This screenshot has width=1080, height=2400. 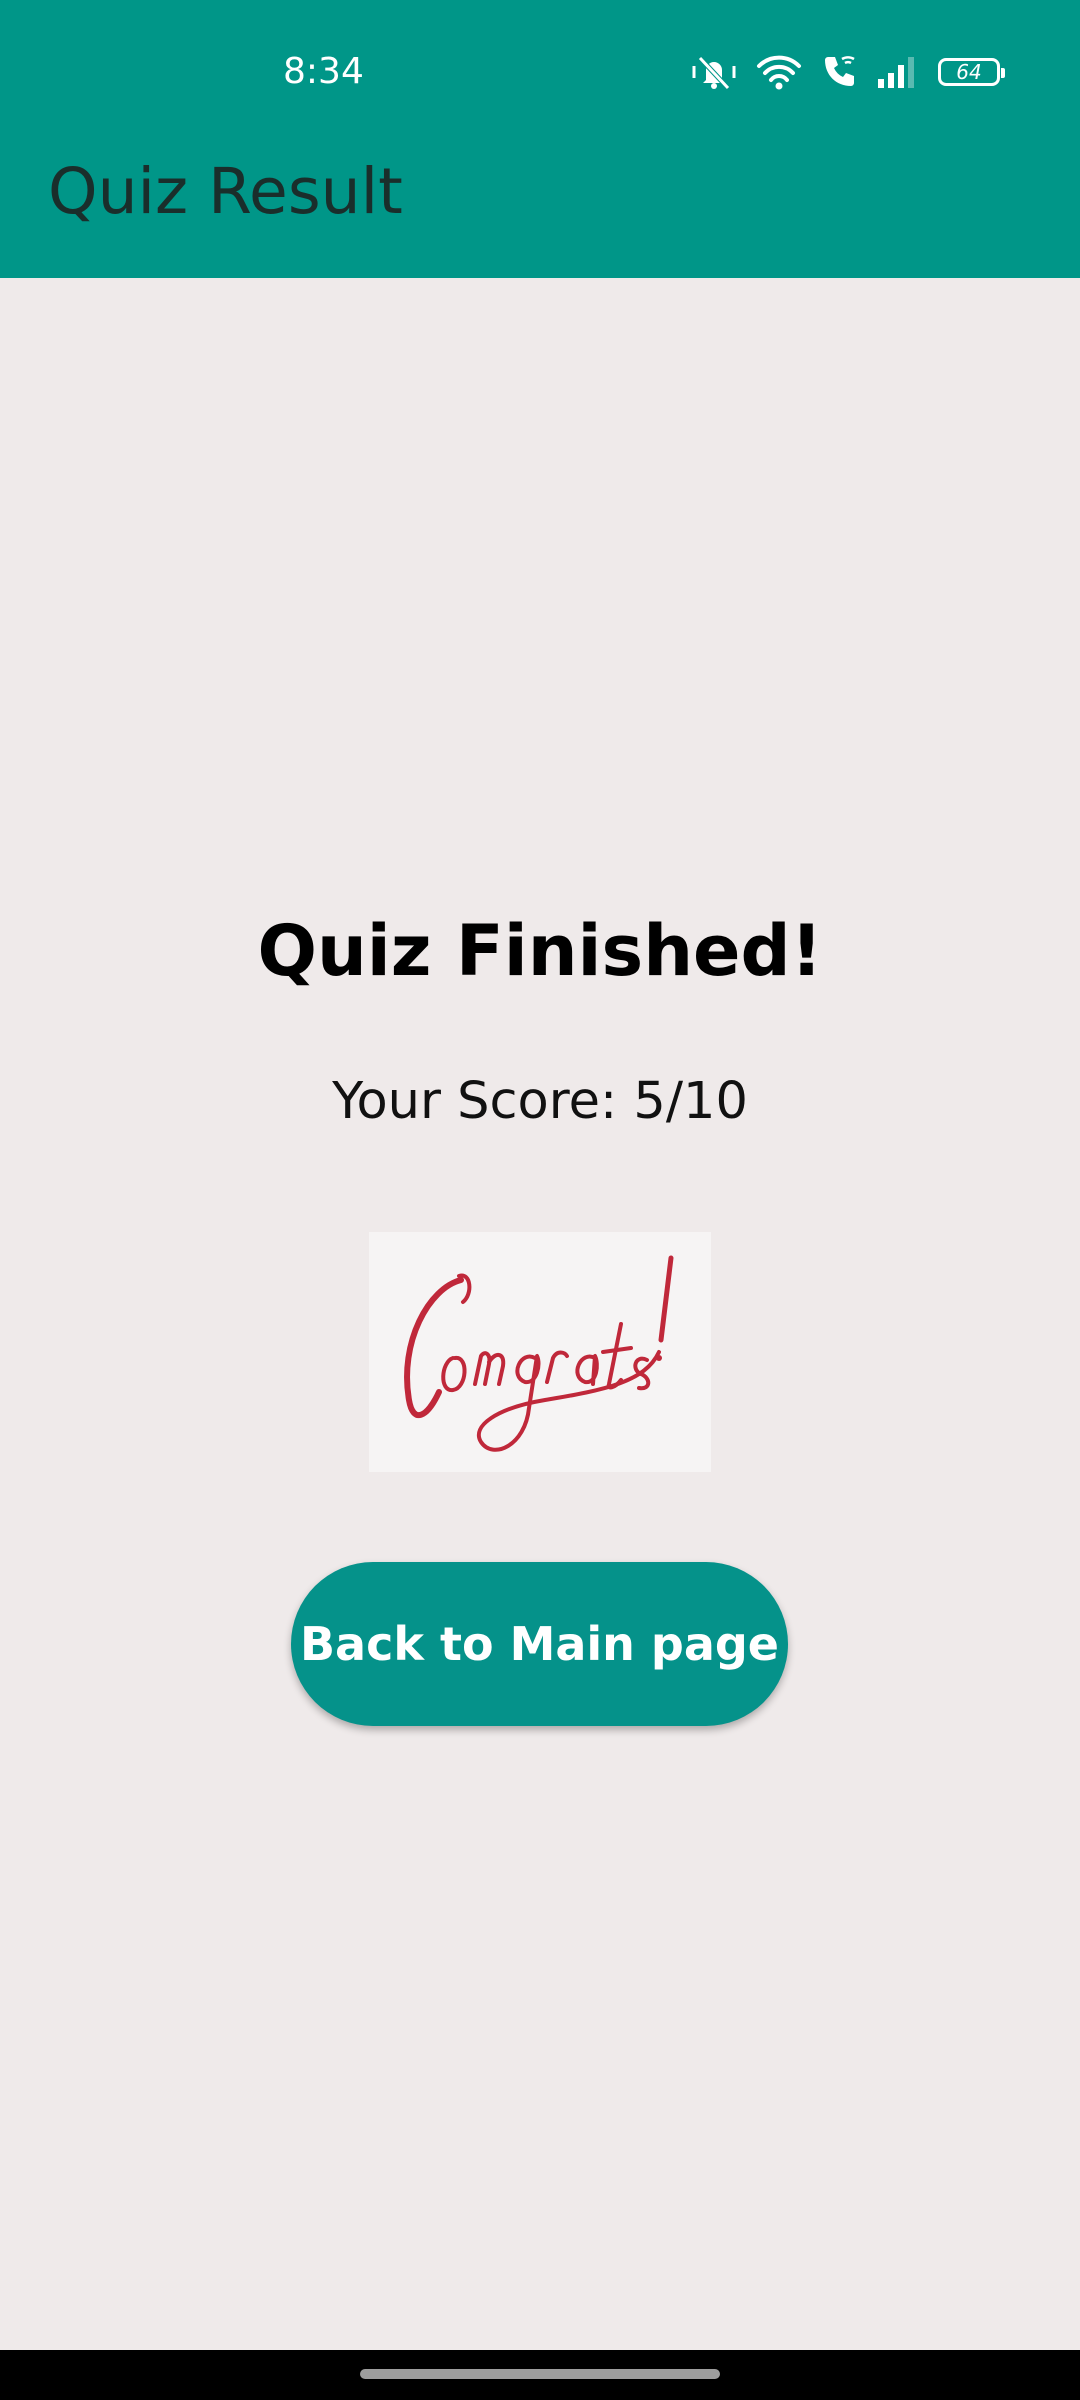 I want to click on congrats-image, so click(x=540, y=1352).